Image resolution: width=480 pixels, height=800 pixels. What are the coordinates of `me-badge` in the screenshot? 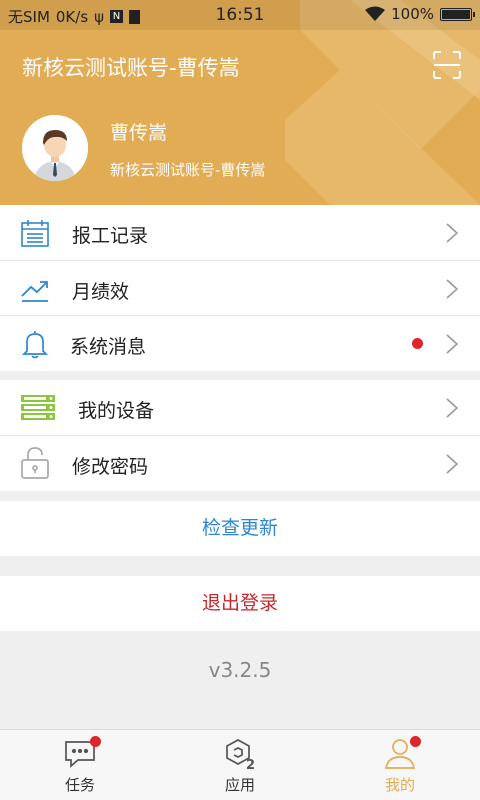 It's located at (415, 741).